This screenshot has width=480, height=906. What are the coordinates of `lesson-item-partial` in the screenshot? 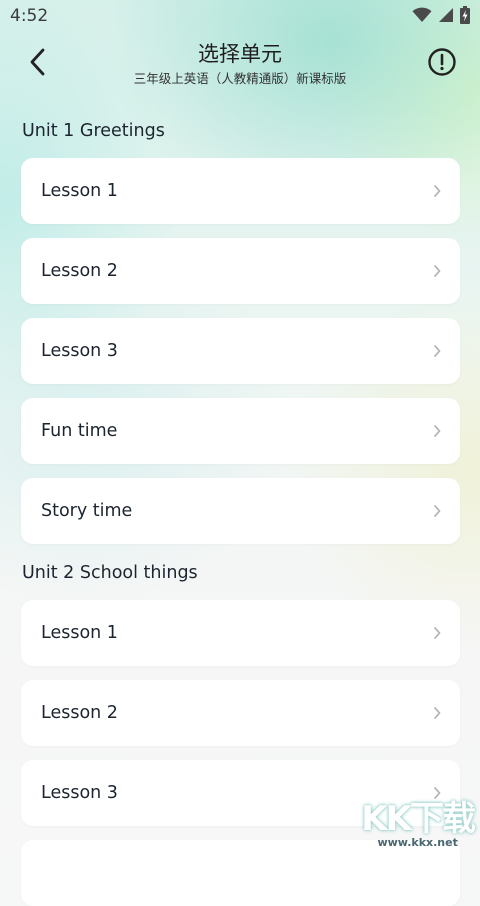 It's located at (240, 873).